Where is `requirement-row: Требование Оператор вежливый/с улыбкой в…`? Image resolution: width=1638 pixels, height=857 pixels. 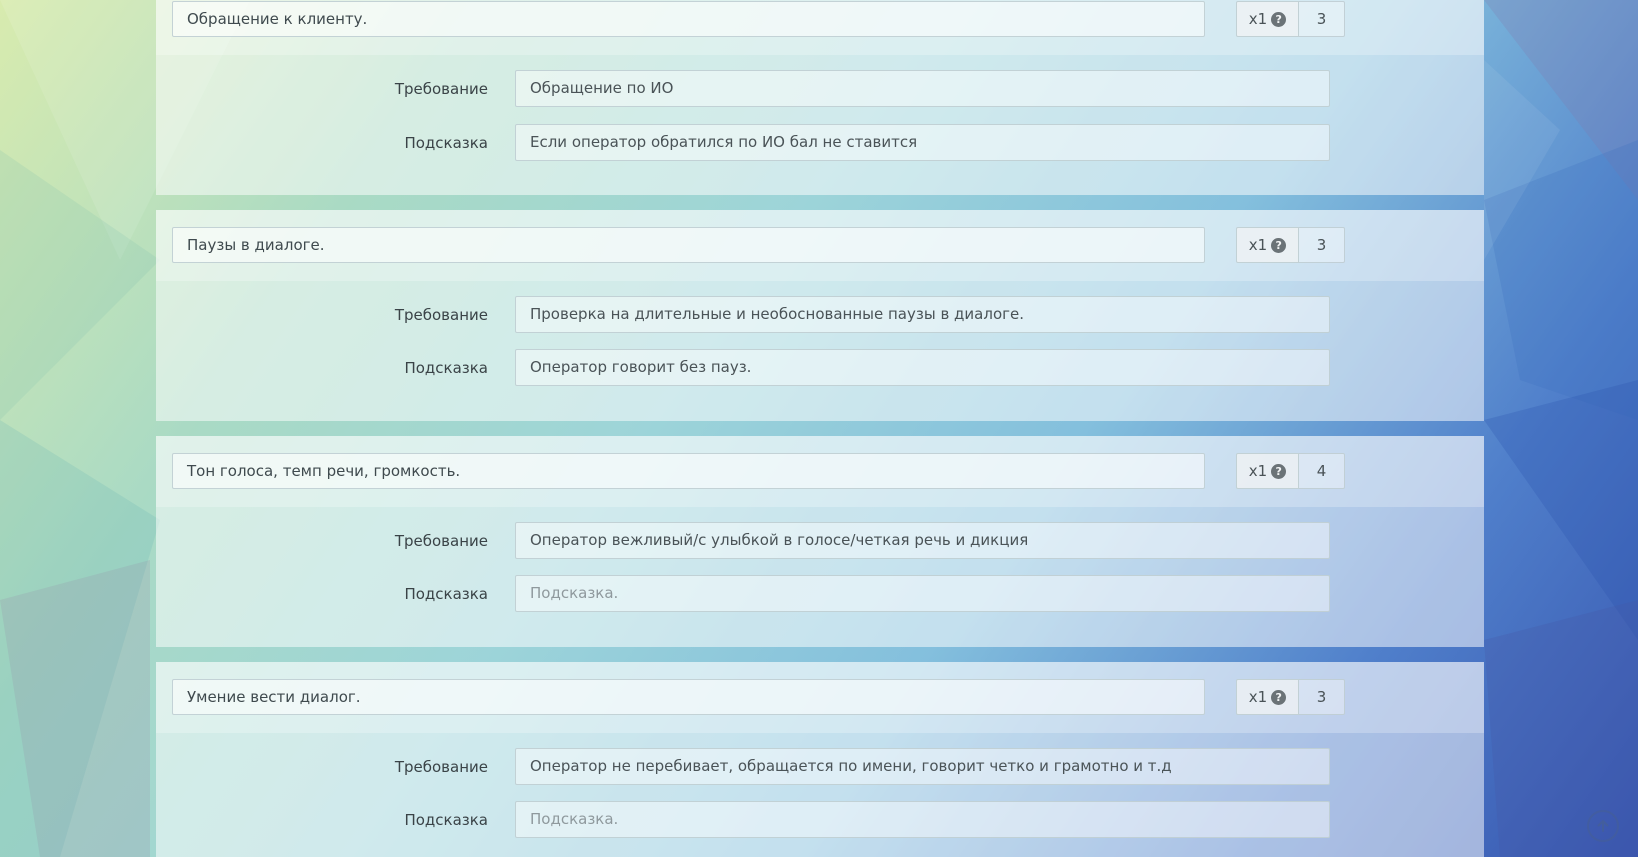
requirement-row: Требование Оператор вежливый/с улыбкой в… is located at coordinates (820, 541).